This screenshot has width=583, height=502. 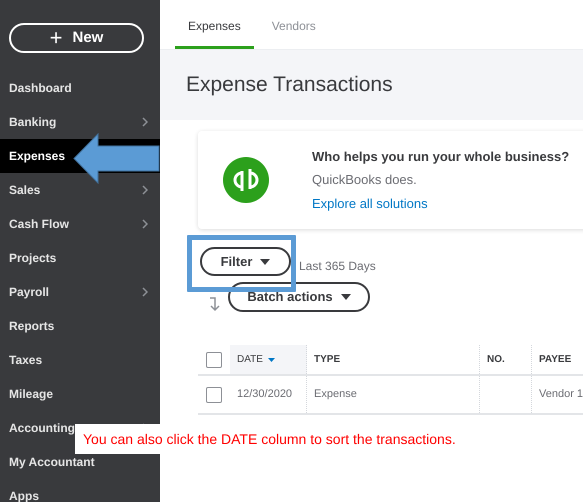 What do you see at coordinates (506, 359) in the screenshot?
I see `column-header: NO.` at bounding box center [506, 359].